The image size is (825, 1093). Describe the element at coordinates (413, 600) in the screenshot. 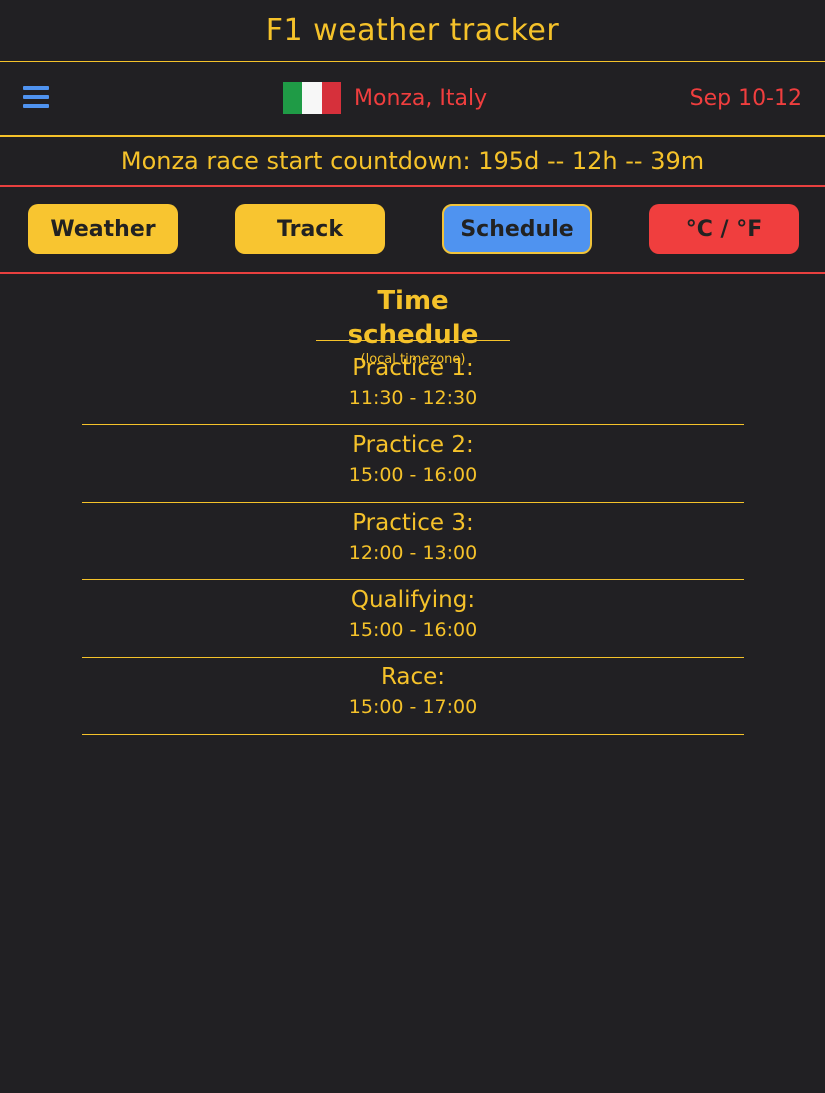

I see `session-name: Qualifying:` at that location.